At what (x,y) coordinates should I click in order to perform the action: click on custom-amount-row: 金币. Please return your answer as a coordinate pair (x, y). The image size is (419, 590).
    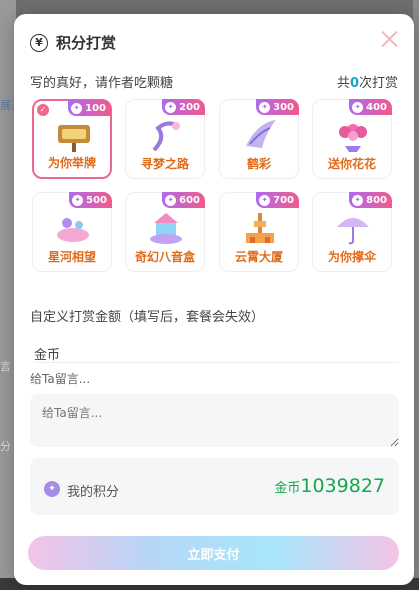
    Looking at the image, I should click on (216, 353).